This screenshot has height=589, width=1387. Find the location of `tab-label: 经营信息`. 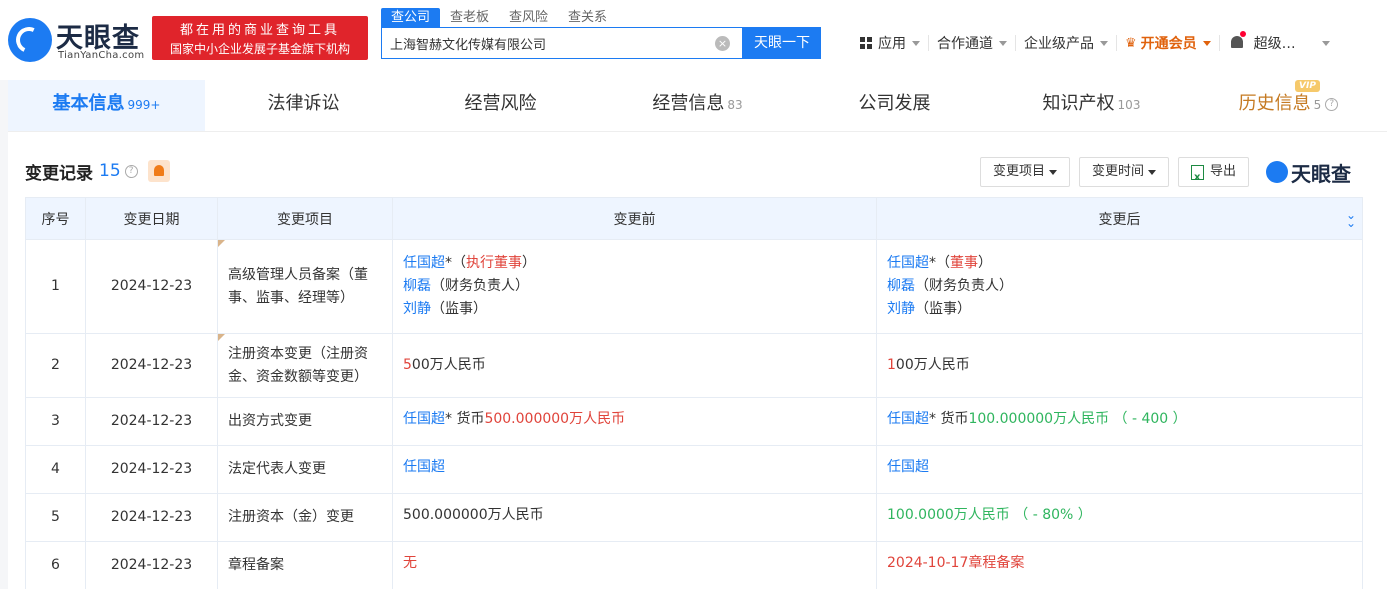

tab-label: 经营信息 is located at coordinates (688, 103).